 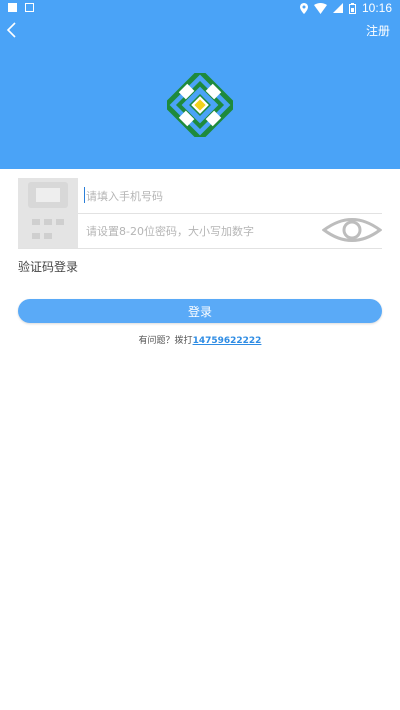 I want to click on help-prefix: 有问题？拨打, so click(x=165, y=341).